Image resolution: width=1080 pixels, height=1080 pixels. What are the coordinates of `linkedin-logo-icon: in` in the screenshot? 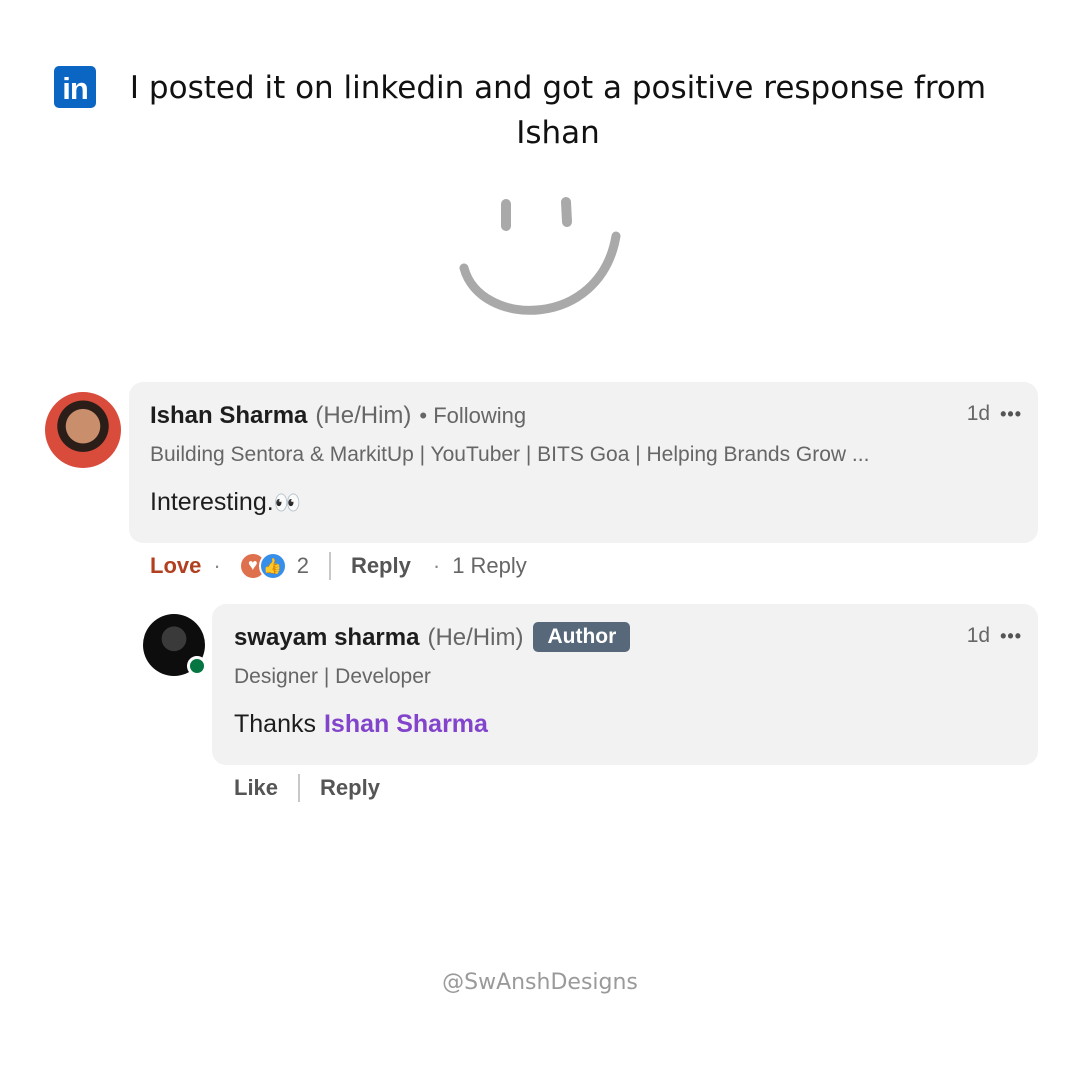 It's located at (75, 87).